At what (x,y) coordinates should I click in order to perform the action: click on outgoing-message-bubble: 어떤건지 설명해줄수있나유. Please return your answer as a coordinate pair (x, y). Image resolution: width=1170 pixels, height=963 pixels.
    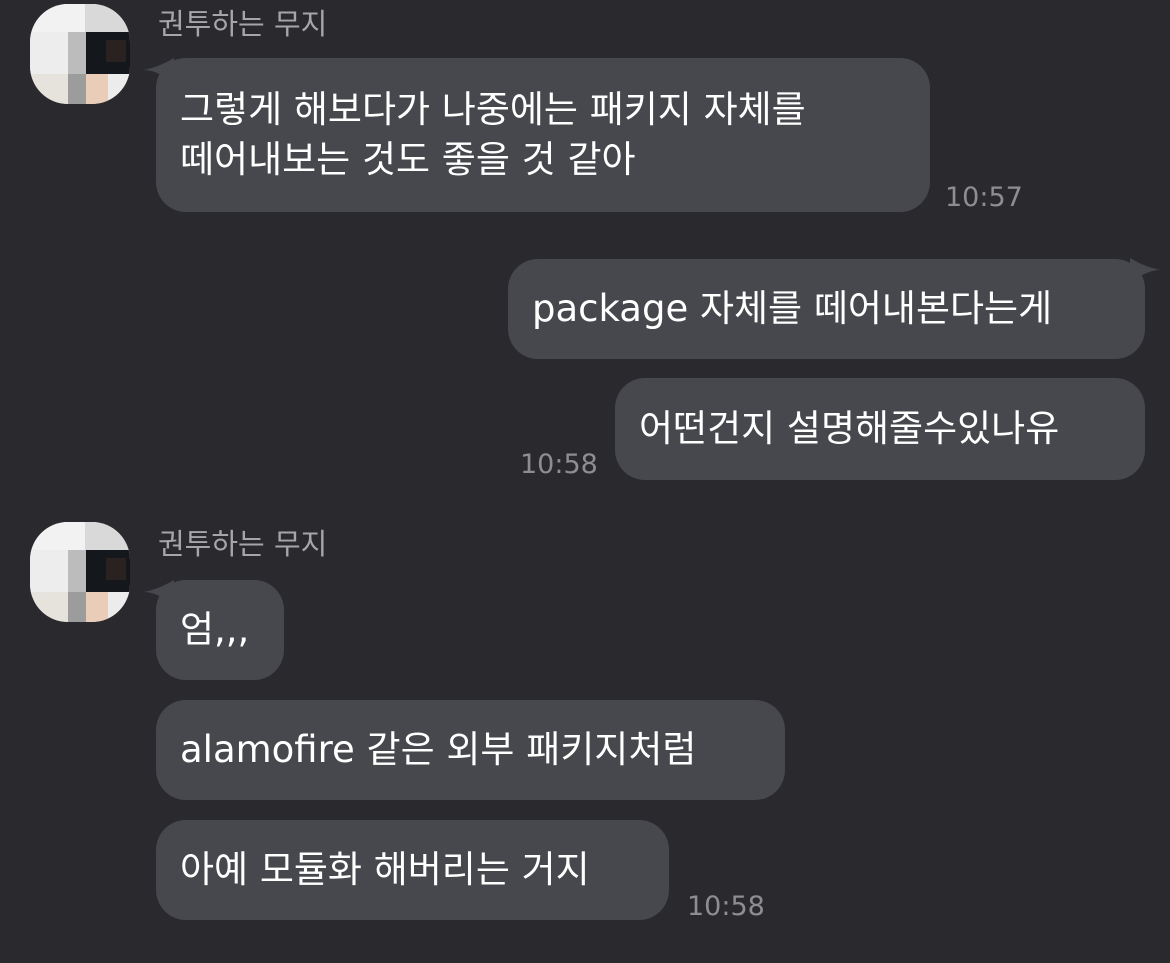
    Looking at the image, I should click on (880, 429).